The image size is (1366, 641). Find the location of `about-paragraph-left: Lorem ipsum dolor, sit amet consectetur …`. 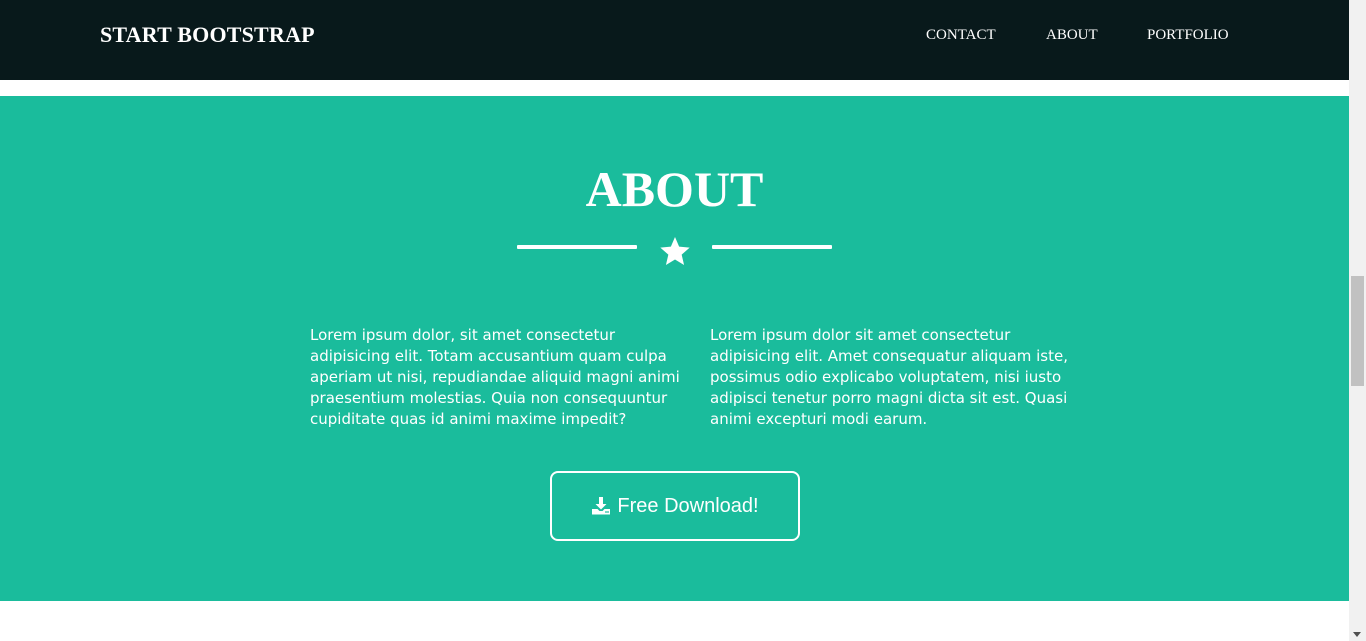

about-paragraph-left: Lorem ipsum dolor, sit amet consectetur … is located at coordinates (495, 377).